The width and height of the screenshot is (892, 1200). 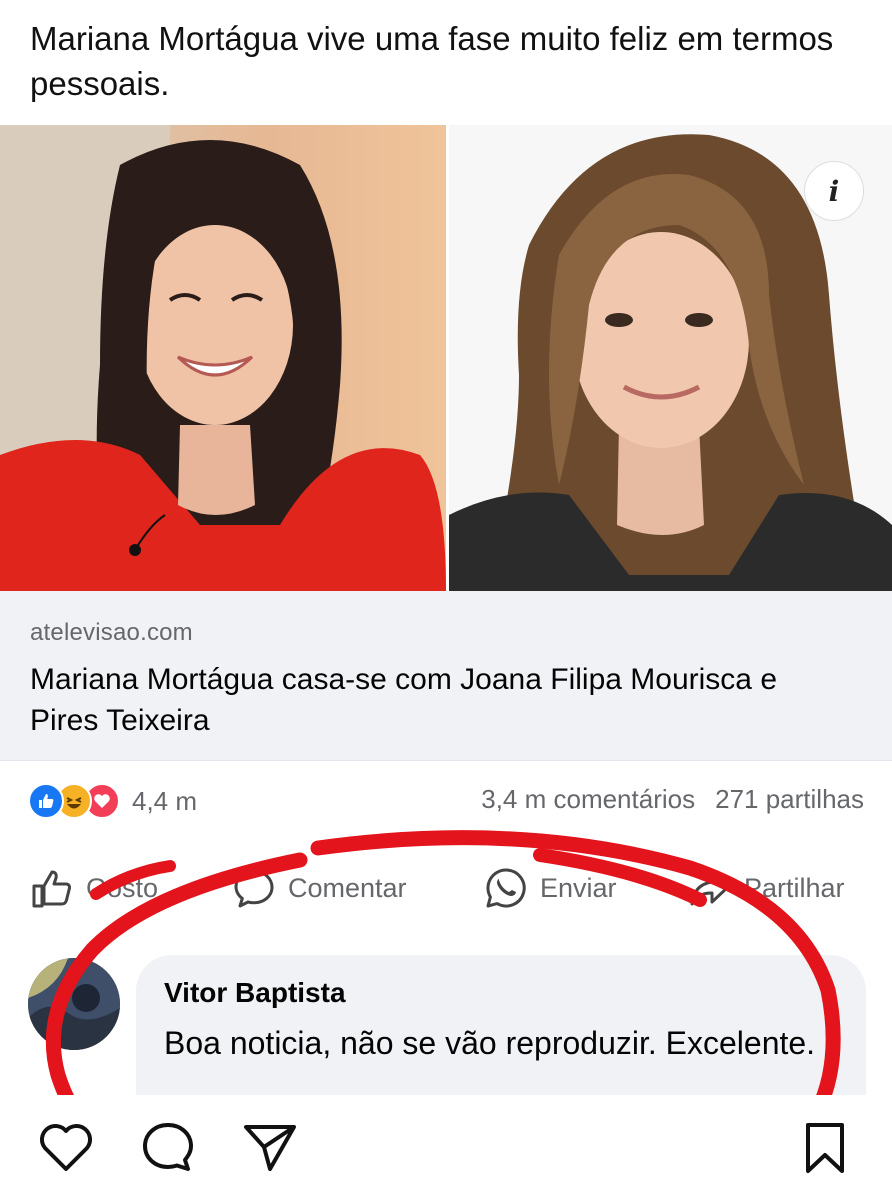 I want to click on like-button: Gosto, so click(x=94, y=888).